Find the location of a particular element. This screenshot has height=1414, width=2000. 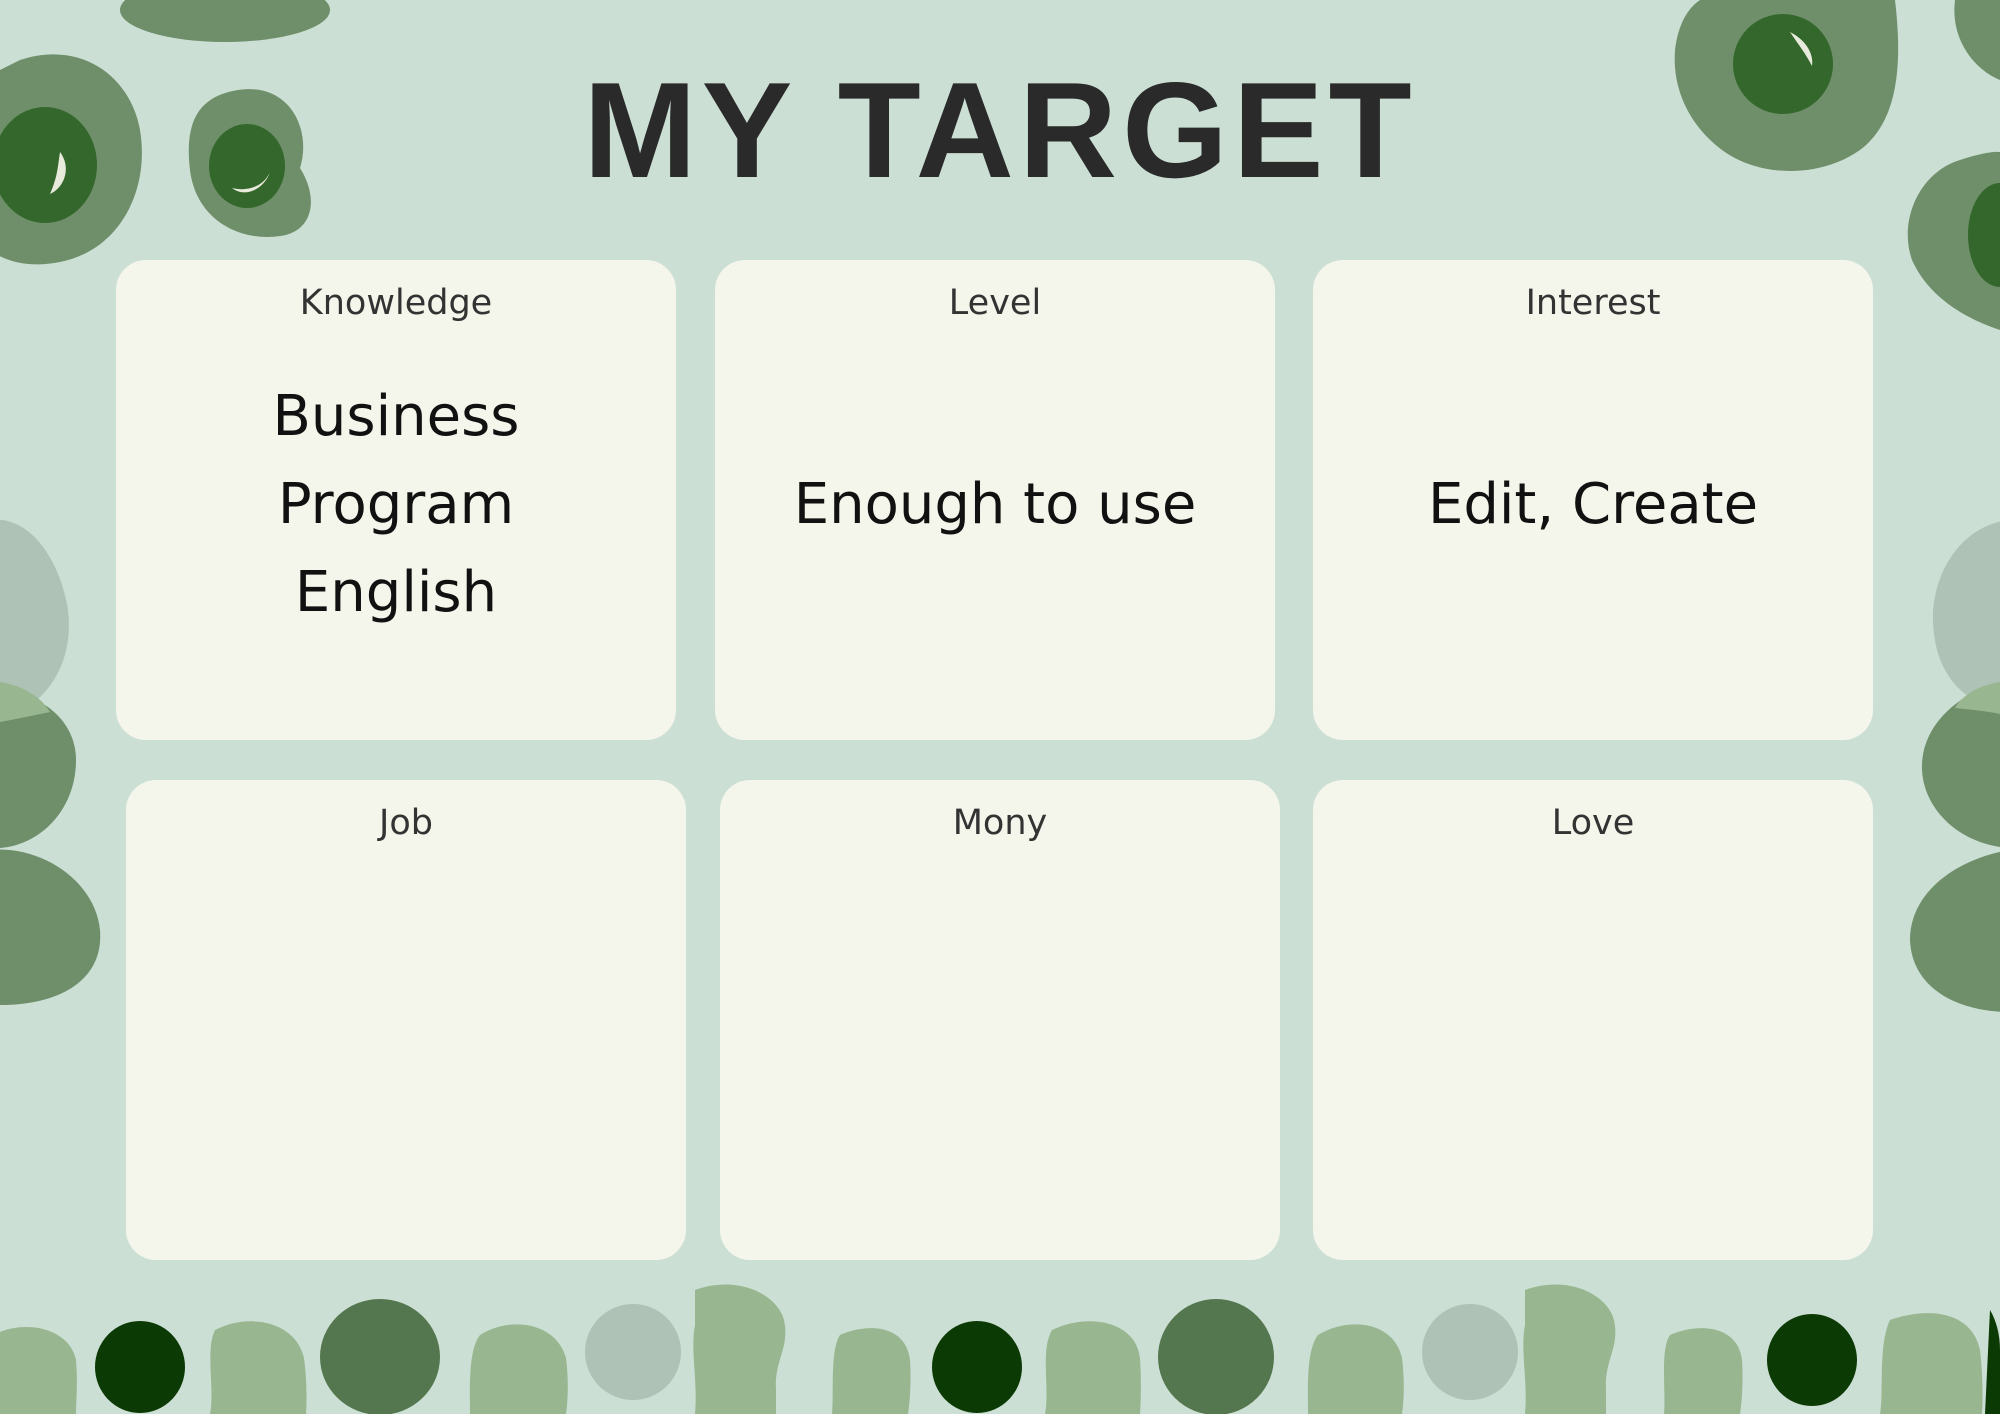

card-content: Enough to use is located at coordinates (995, 505).